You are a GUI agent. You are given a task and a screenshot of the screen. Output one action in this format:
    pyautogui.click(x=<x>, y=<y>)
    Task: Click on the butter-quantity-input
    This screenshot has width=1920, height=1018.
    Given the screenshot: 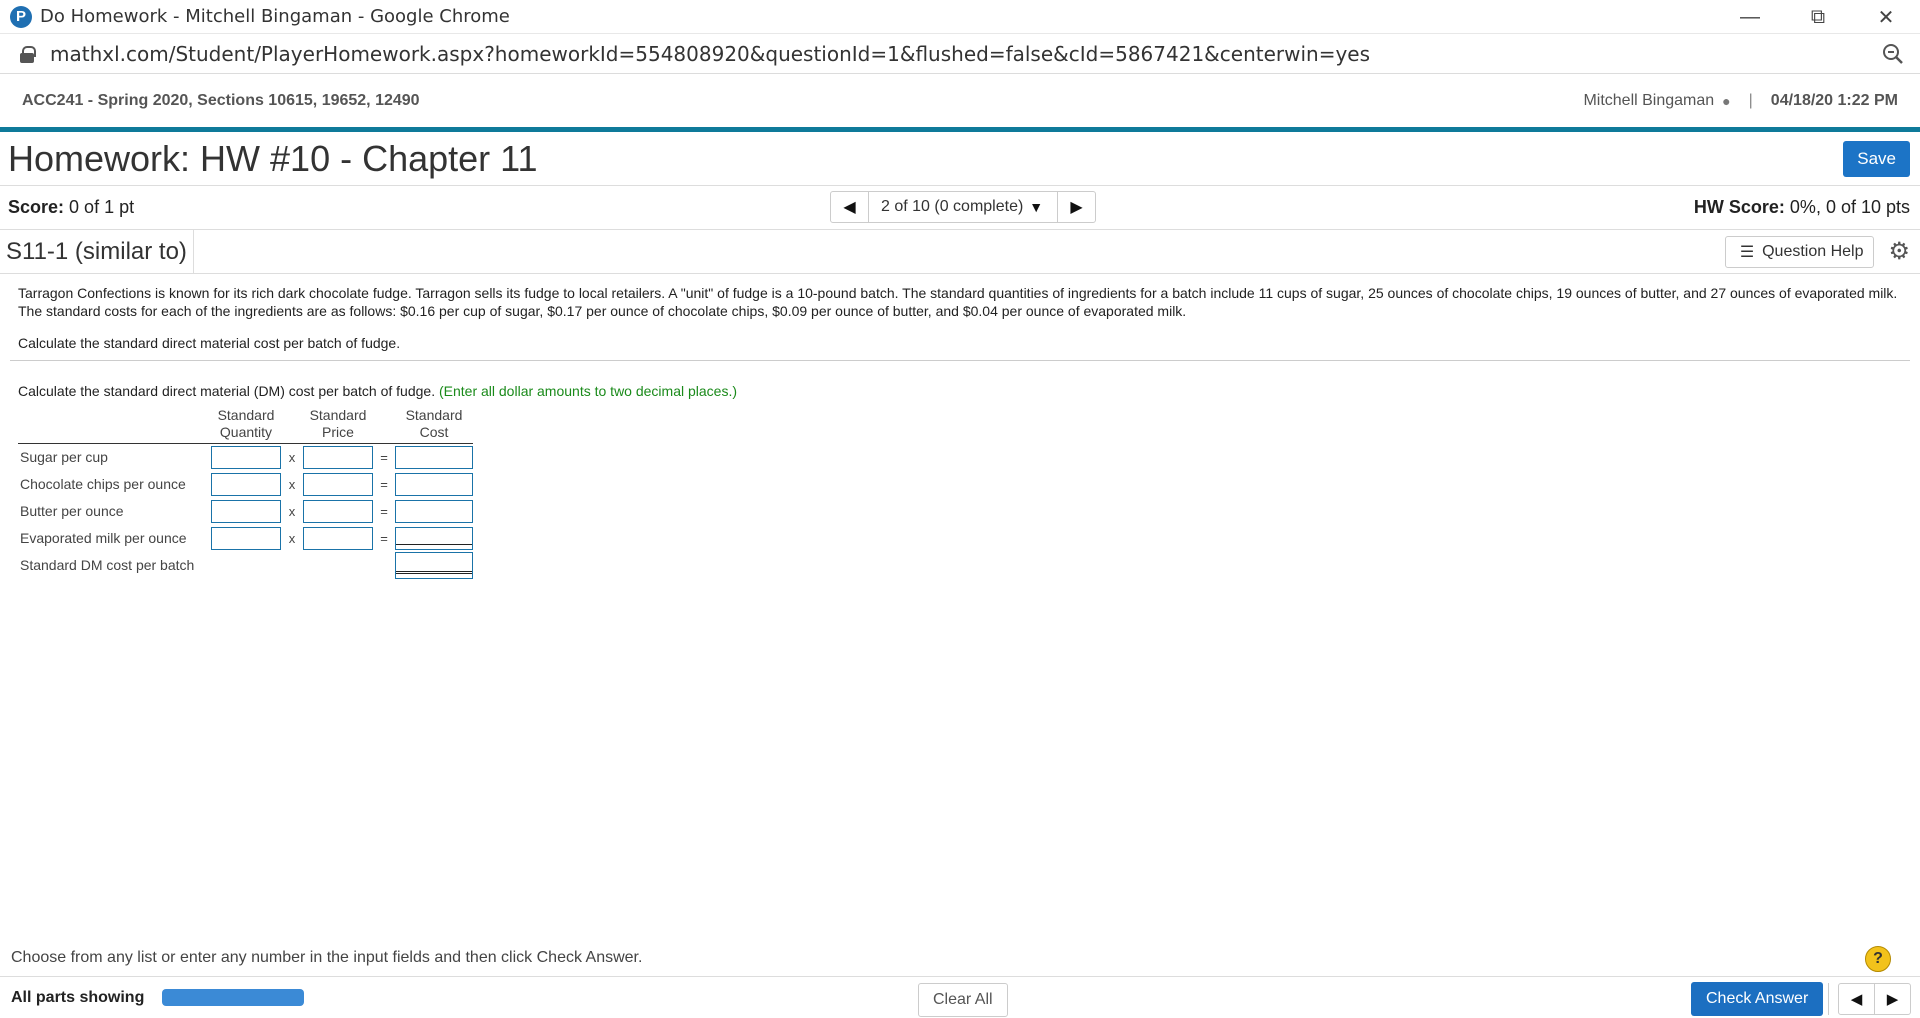 What is the action you would take?
    pyautogui.click(x=246, y=511)
    